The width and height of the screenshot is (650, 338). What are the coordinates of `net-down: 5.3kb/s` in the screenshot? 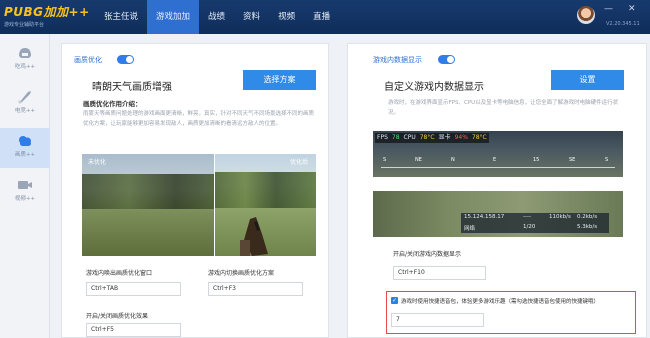 It's located at (587, 227).